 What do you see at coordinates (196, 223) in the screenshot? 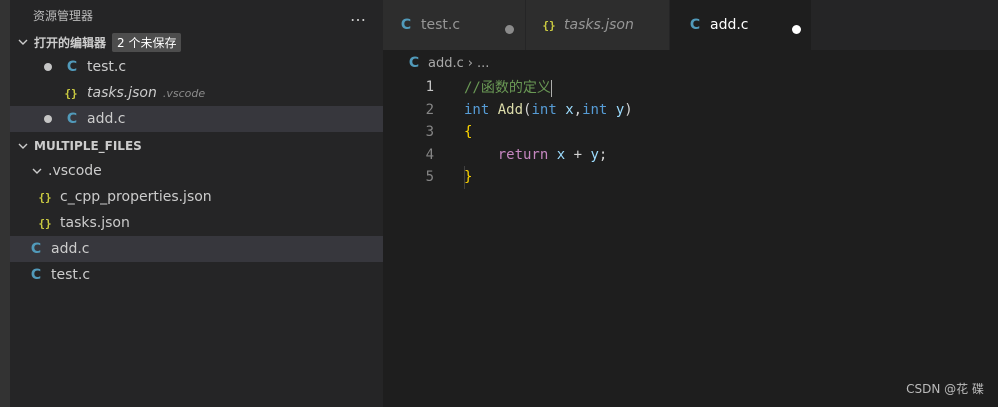
I see `tree-file-item: {} tasks.json` at bounding box center [196, 223].